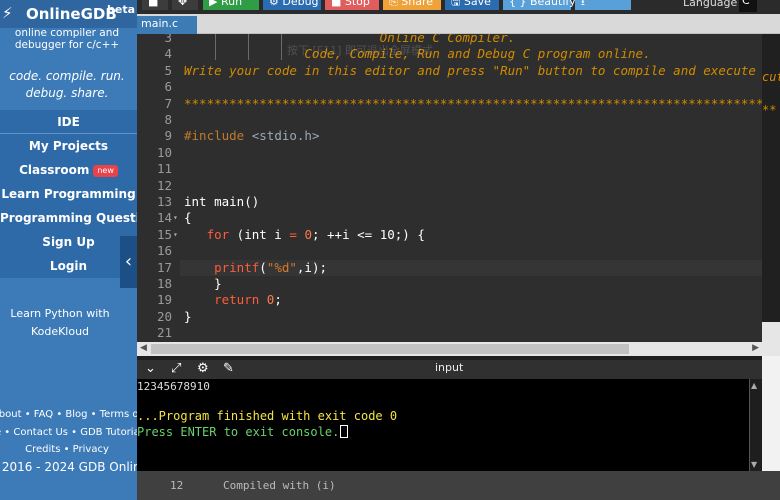 The image size is (780, 500). Describe the element at coordinates (121, 9) in the screenshot. I see `beta-label: beta` at that location.